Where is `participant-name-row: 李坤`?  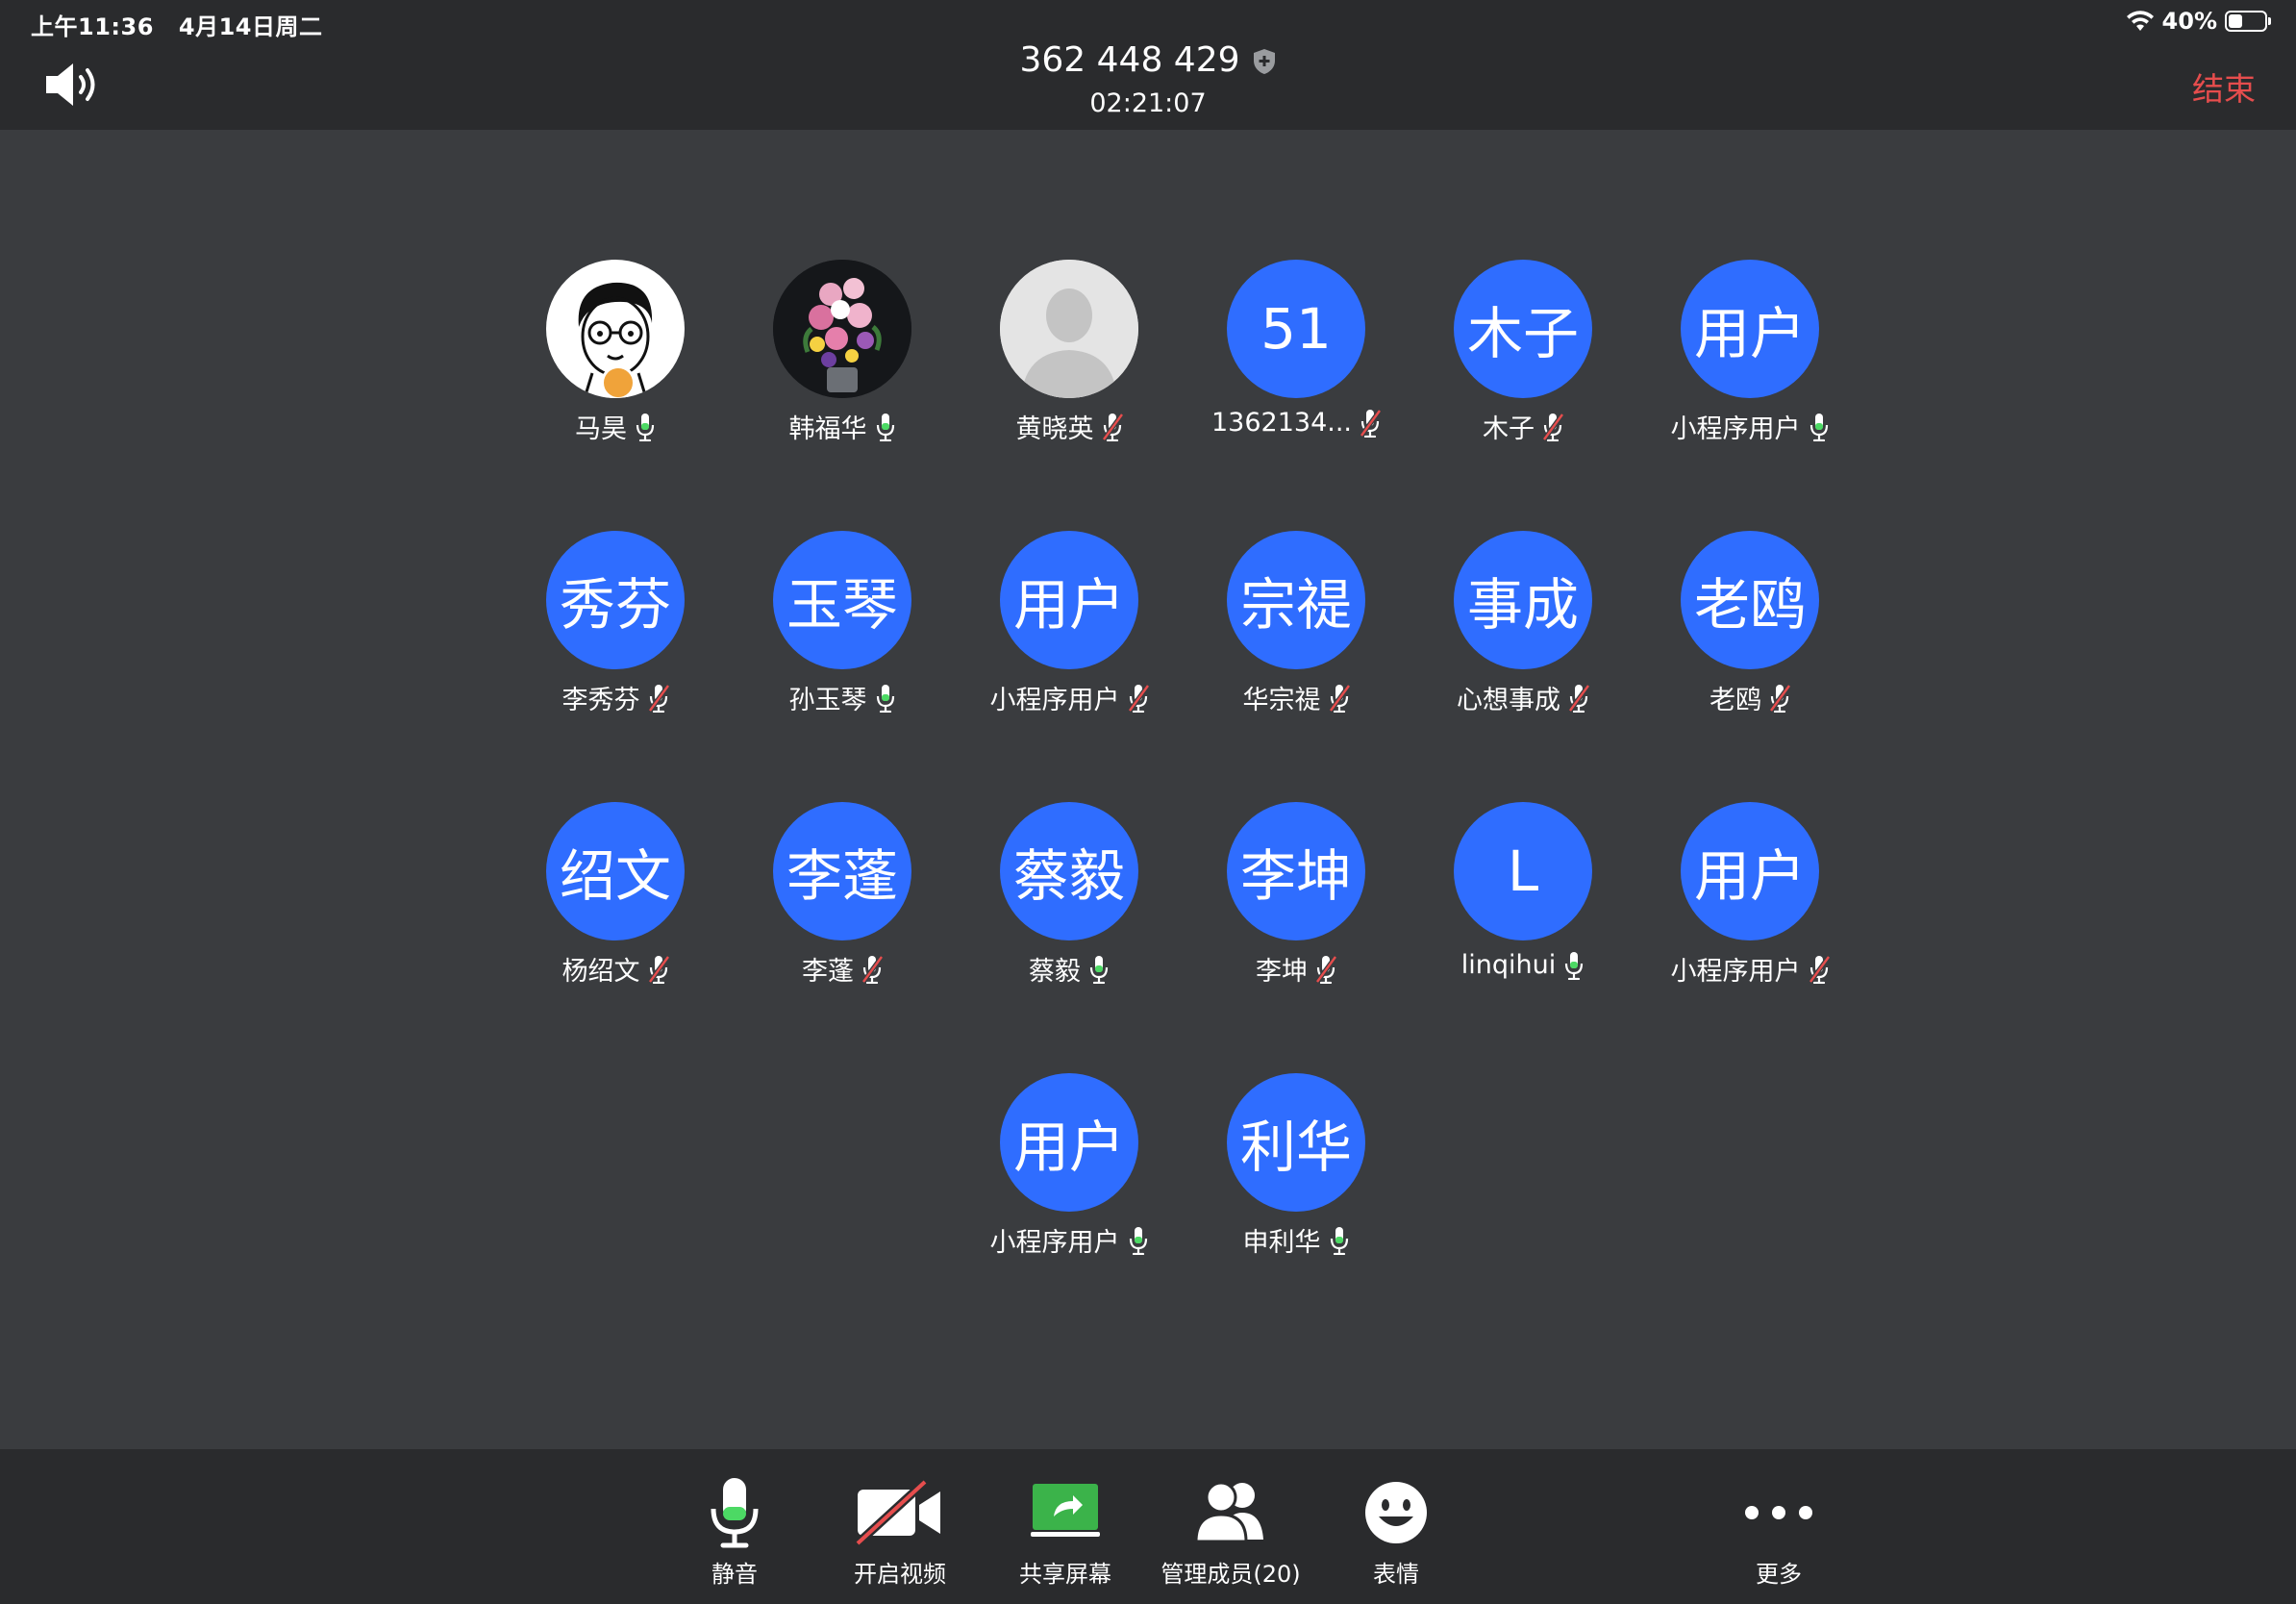 participant-name-row: 李坤 is located at coordinates (1296, 969).